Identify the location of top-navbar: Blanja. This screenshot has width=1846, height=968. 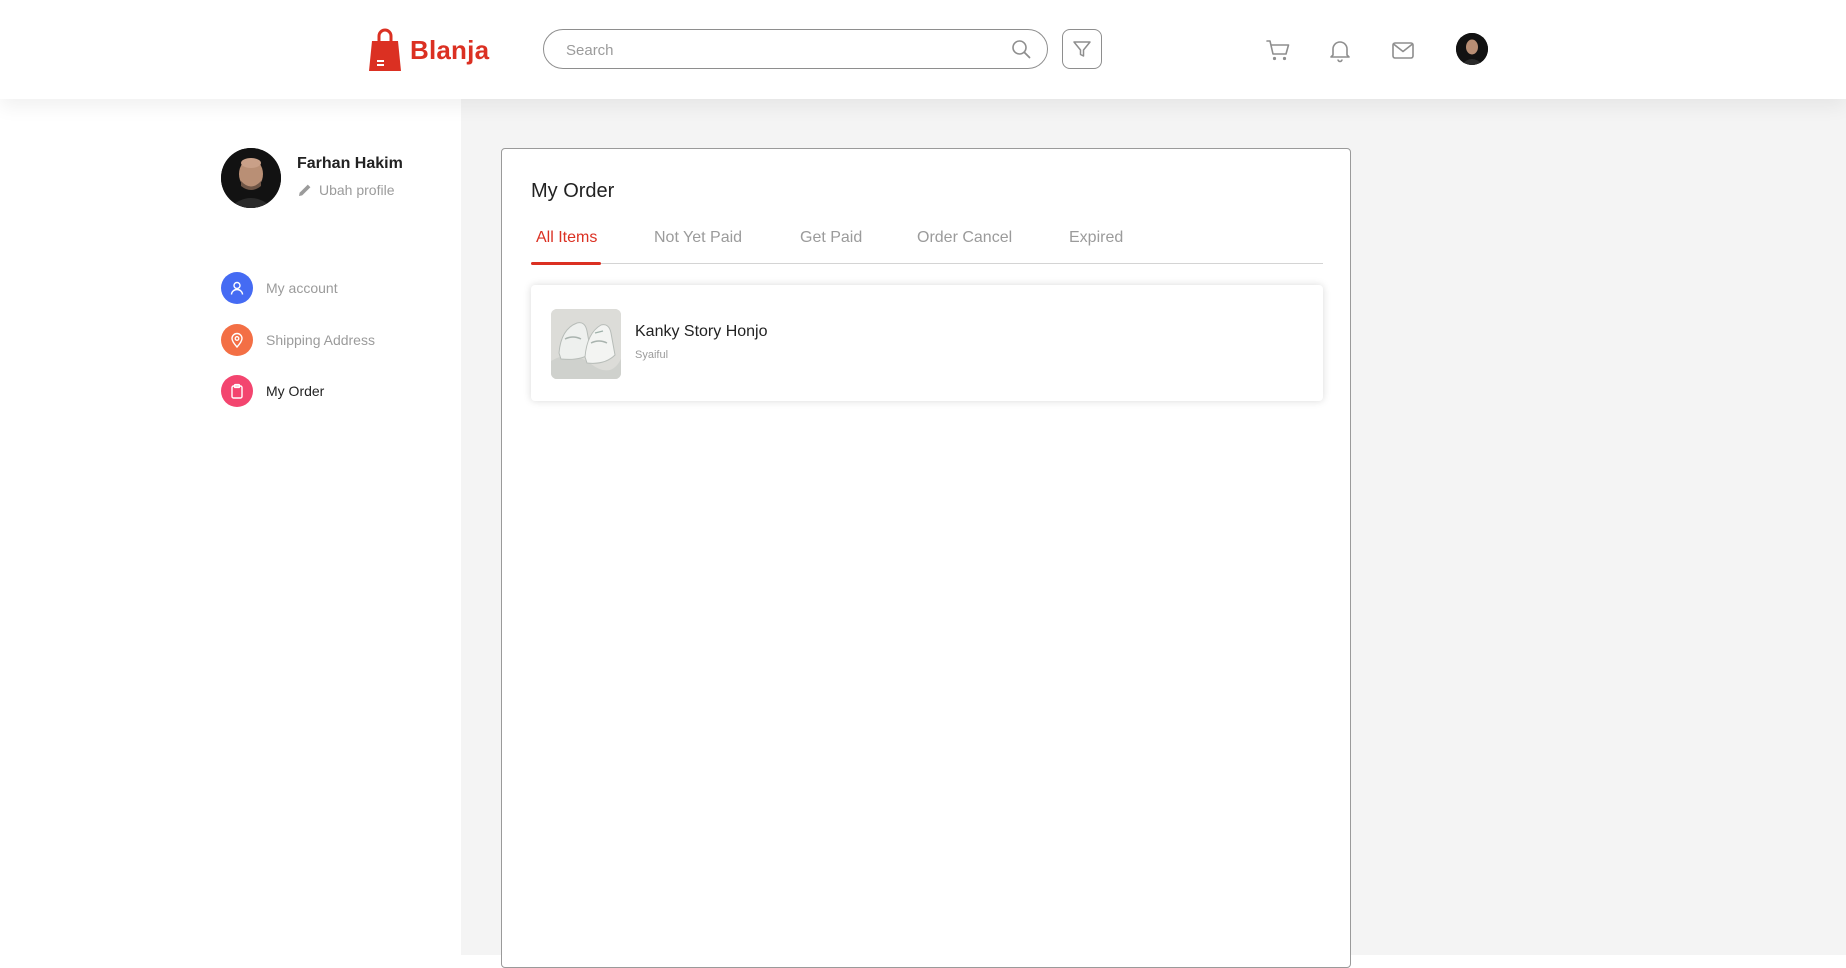
(923, 49).